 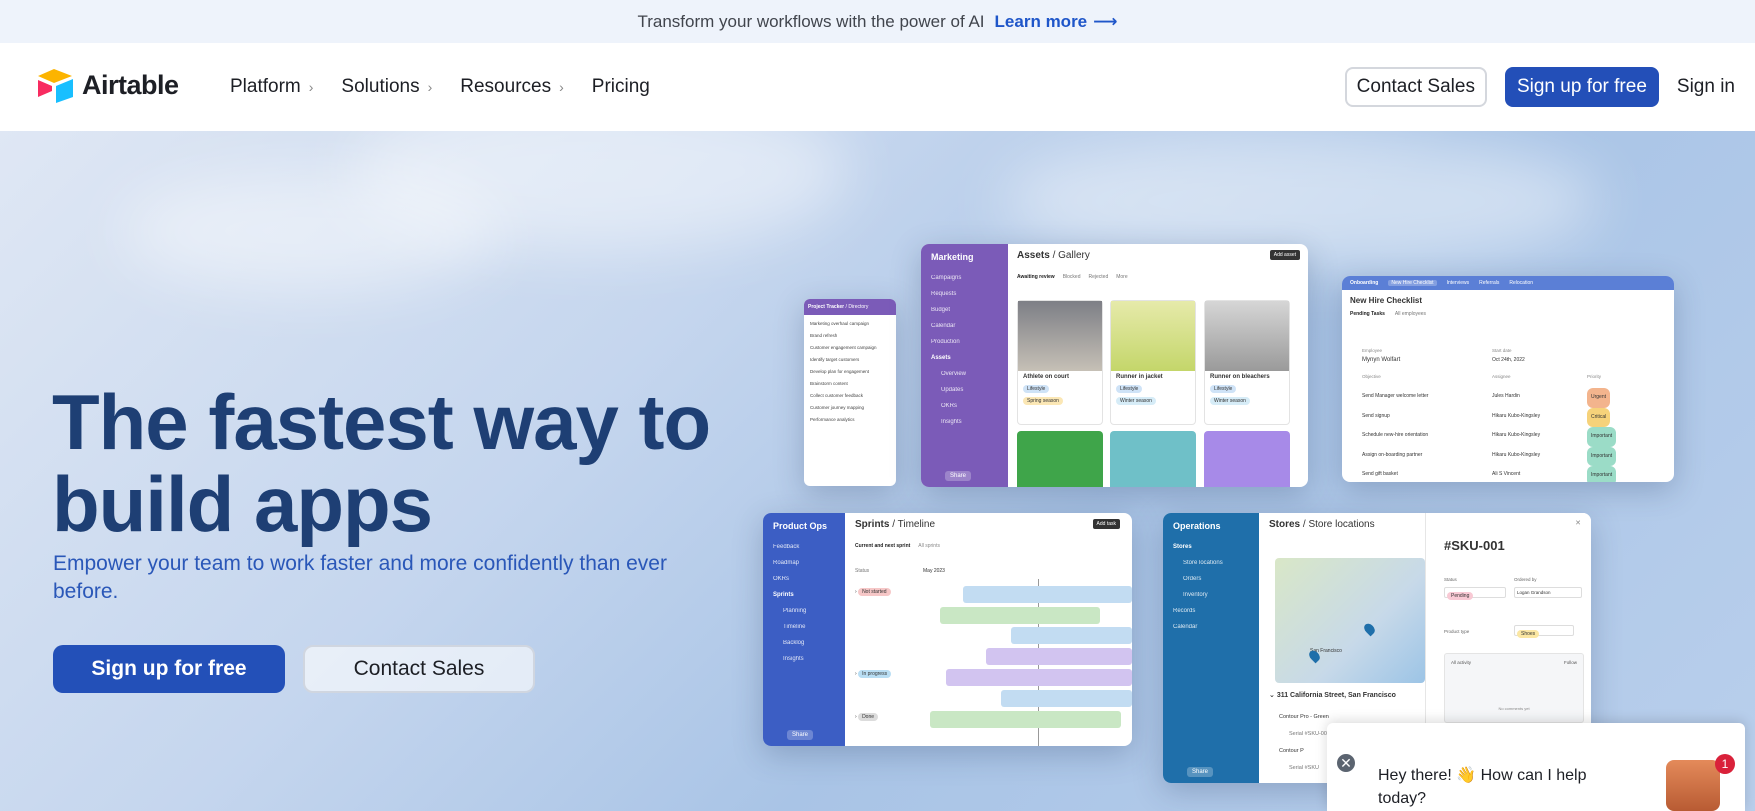 I want to click on nav-platform: Platform ›, so click(x=271, y=87).